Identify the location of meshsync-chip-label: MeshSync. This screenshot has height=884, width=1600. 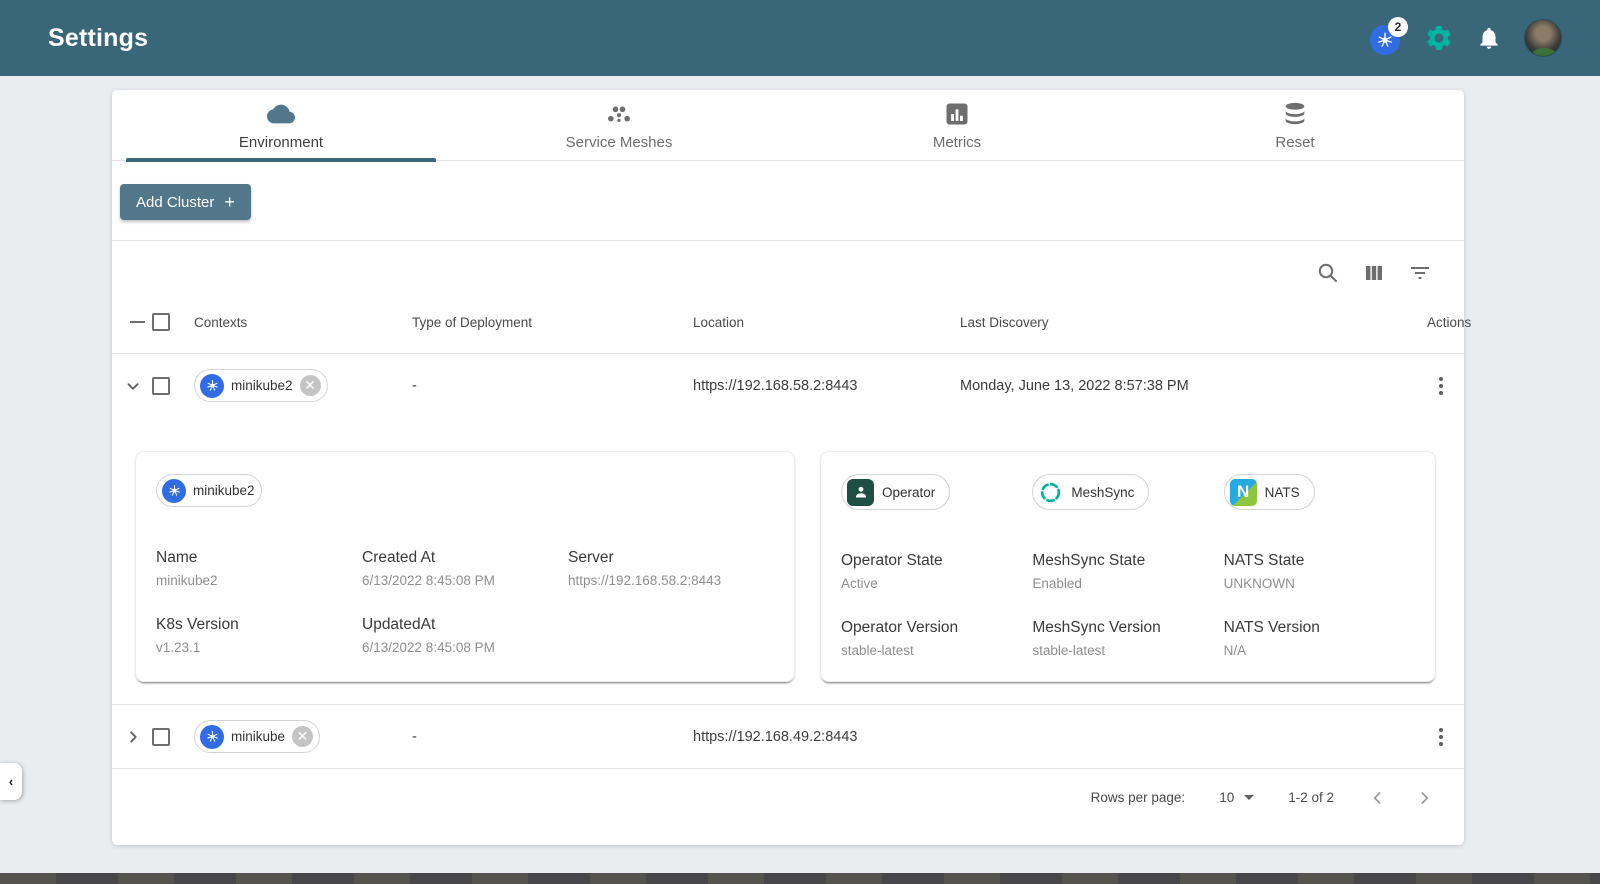
(1103, 492).